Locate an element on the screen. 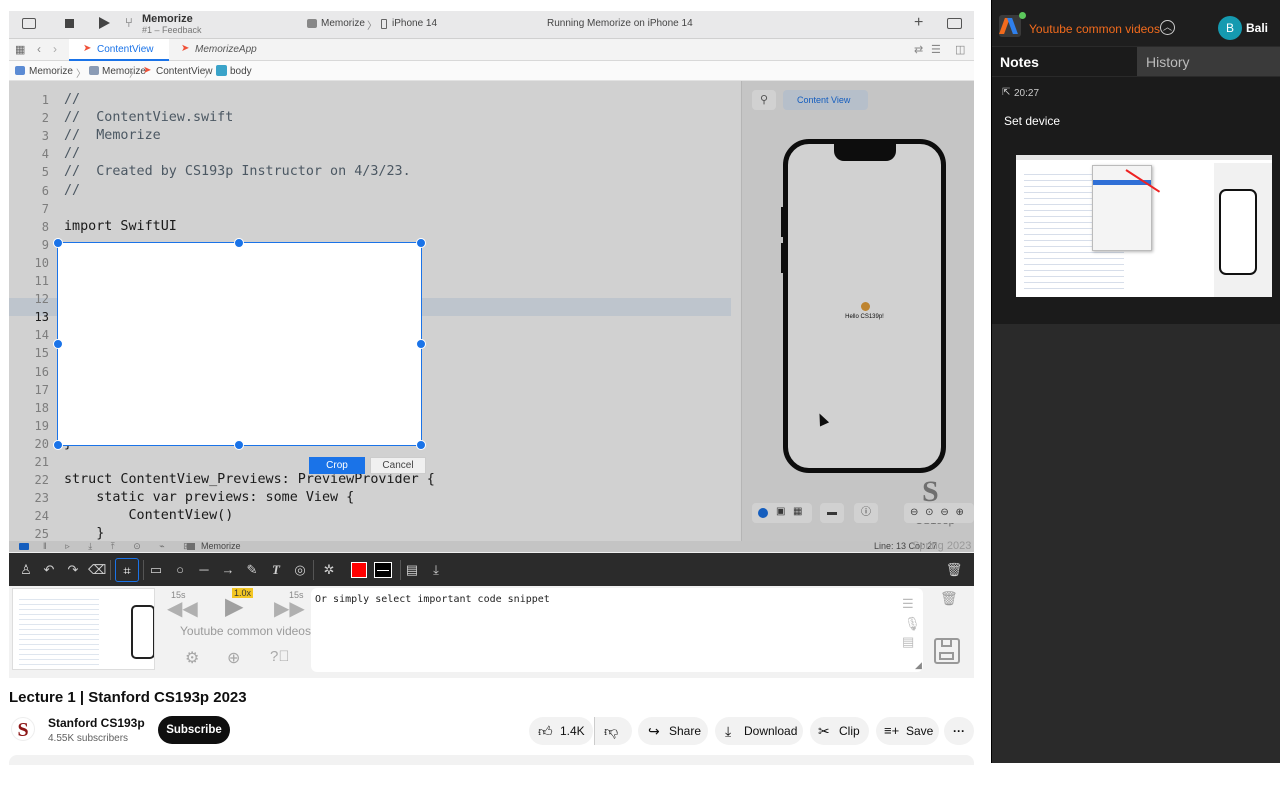 The image size is (1280, 800). online-dot is located at coordinates (1022, 15).